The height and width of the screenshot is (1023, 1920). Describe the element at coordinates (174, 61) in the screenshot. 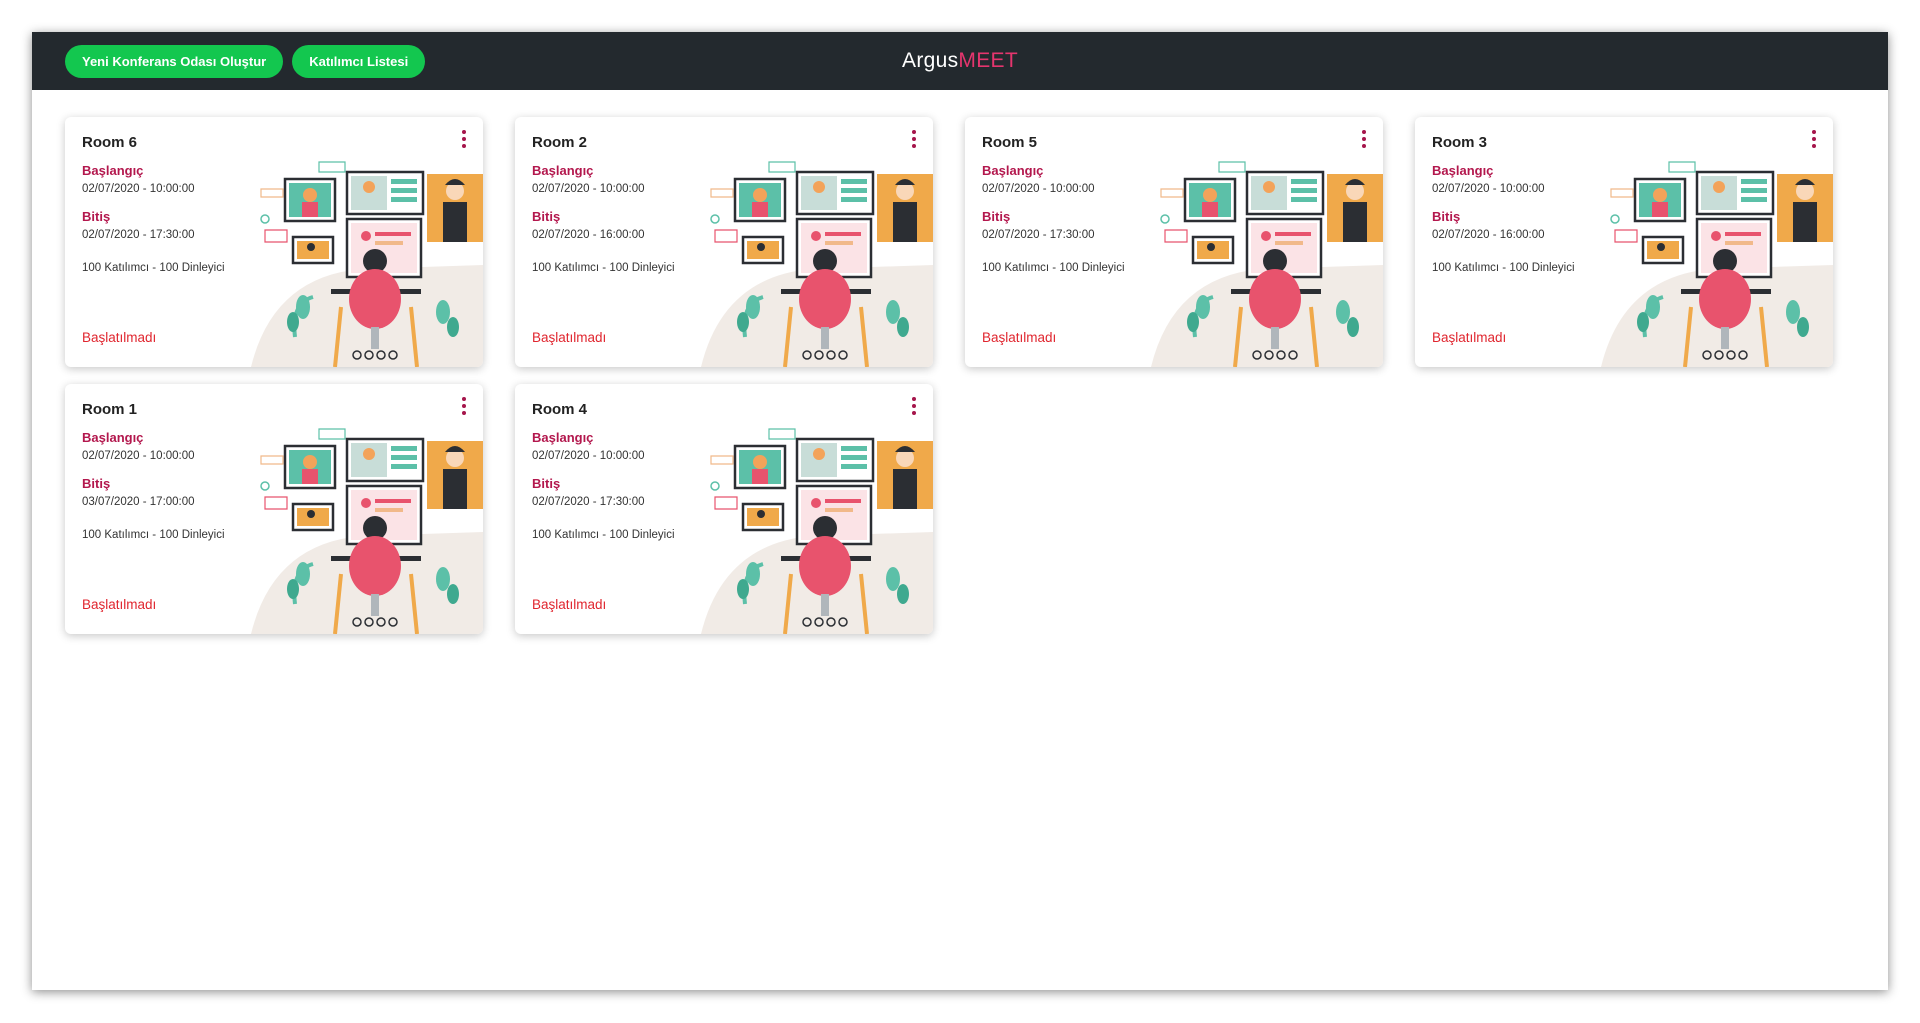

I see `create-conference-room-button: Yeni Konferans Odası Oluştur` at that location.